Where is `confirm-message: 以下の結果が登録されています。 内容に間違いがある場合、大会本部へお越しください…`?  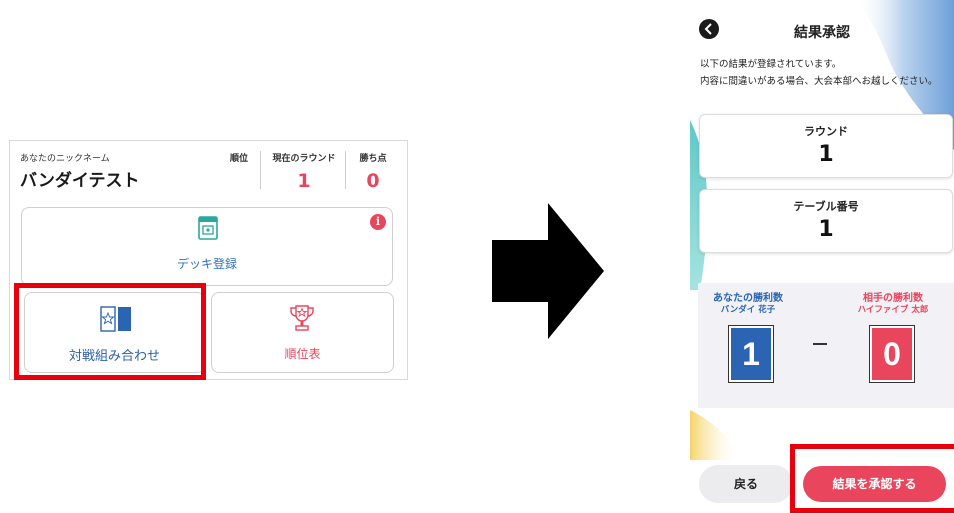 confirm-message: 以下の結果が登録されています。 内容に間違いがある場合、大会本部へお越しください… is located at coordinates (826, 73).